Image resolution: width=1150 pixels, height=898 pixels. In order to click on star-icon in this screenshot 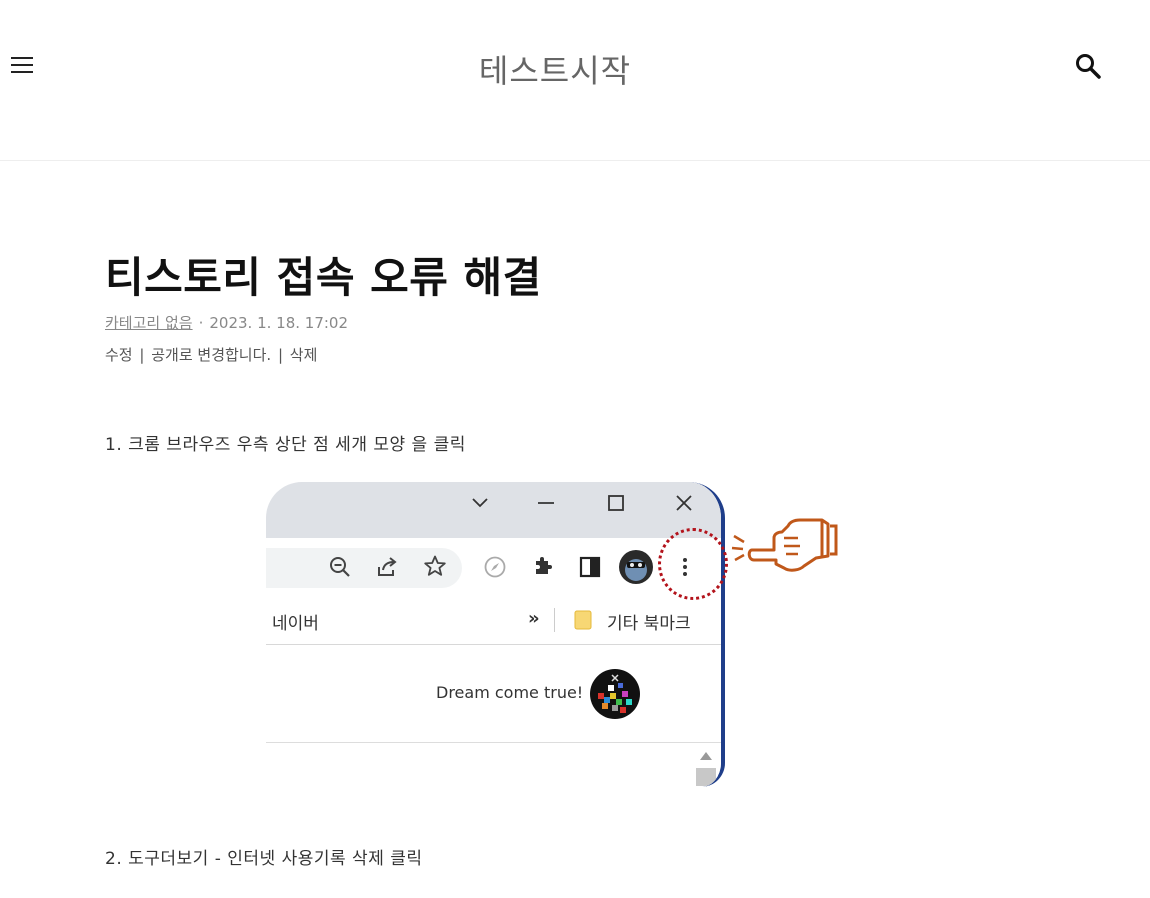, I will do `click(435, 565)`.